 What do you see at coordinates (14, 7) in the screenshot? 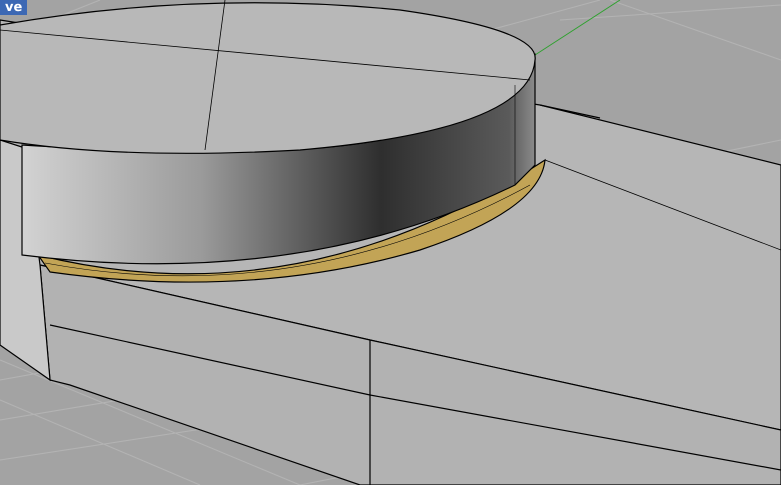
I see `viewport-label: ve` at bounding box center [14, 7].